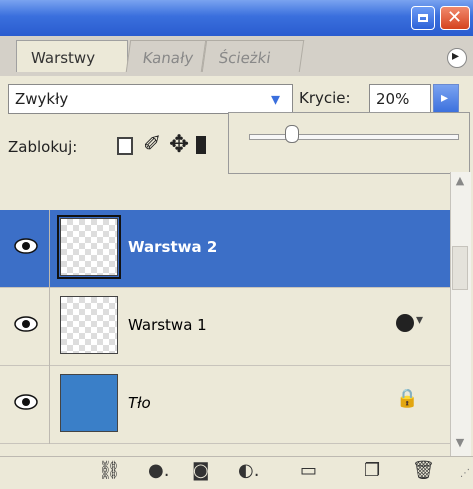  What do you see at coordinates (43, 147) in the screenshot?
I see `lock-label: Zablokuj:` at bounding box center [43, 147].